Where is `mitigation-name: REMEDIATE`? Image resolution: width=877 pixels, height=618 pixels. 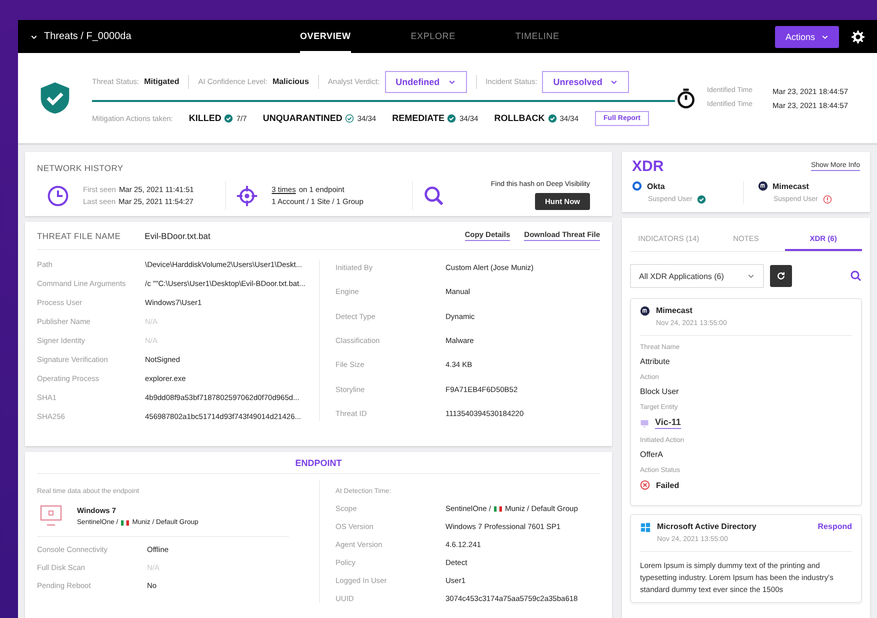 mitigation-name: REMEDIATE is located at coordinates (418, 118).